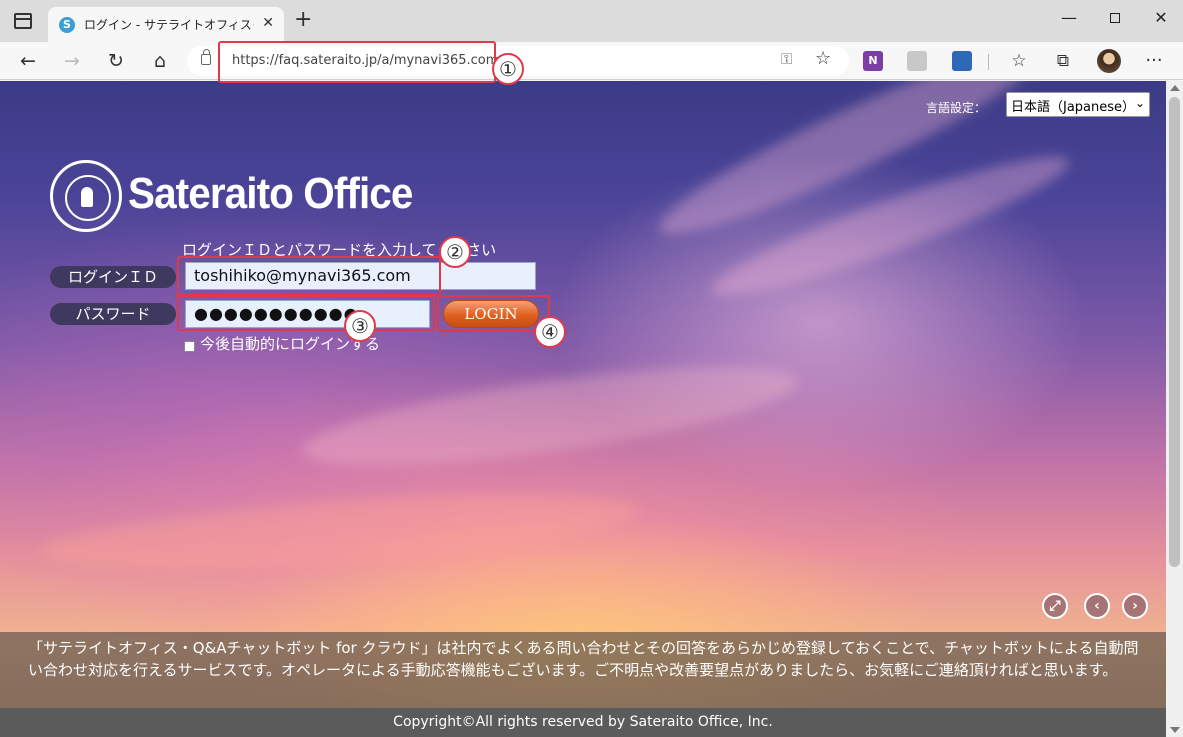 The width and height of the screenshot is (1183, 737). Describe the element at coordinates (917, 61) in the screenshot. I see `extension-icon` at that location.